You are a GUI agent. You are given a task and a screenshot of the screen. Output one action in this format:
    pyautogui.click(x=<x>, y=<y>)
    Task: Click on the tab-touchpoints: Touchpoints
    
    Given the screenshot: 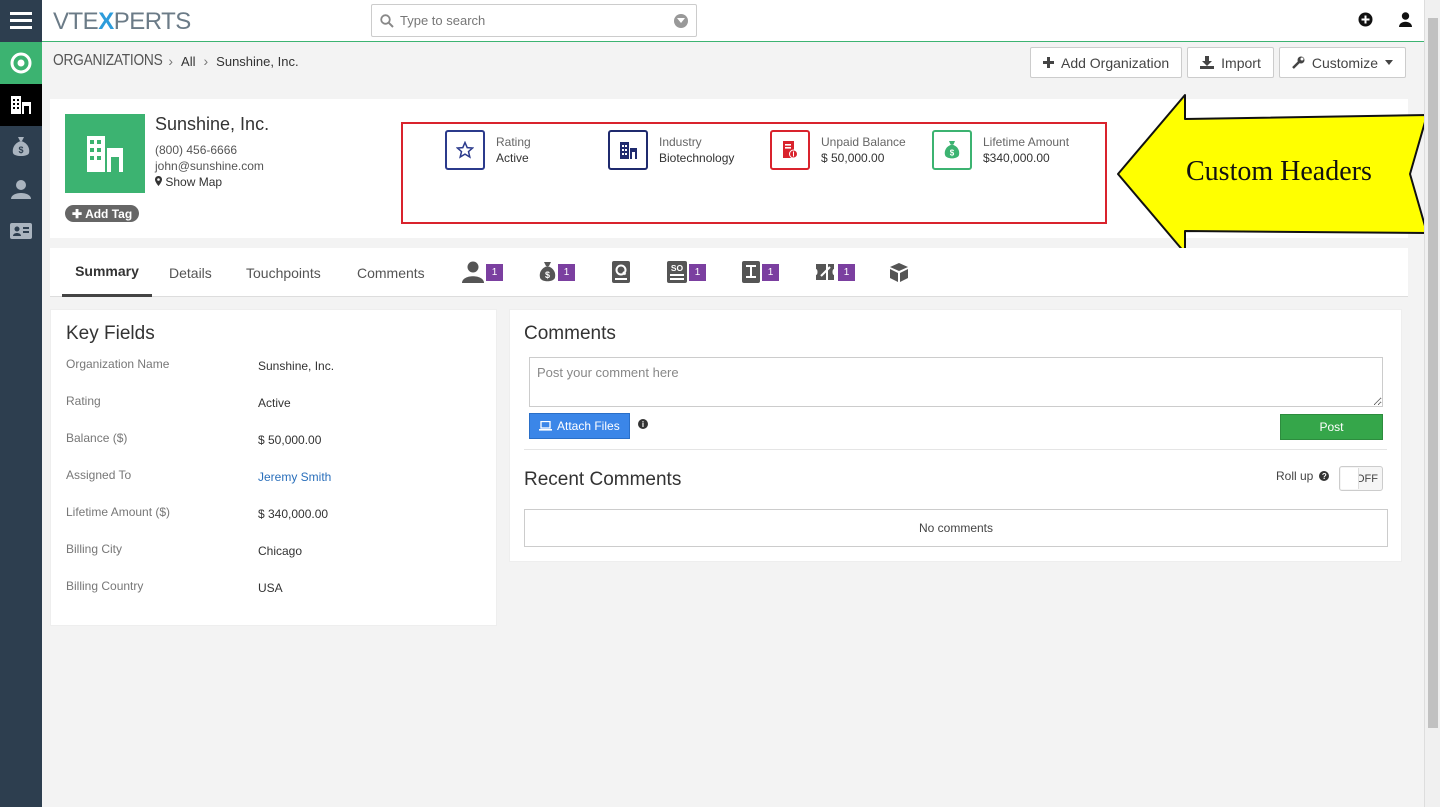 What is the action you would take?
    pyautogui.click(x=283, y=272)
    